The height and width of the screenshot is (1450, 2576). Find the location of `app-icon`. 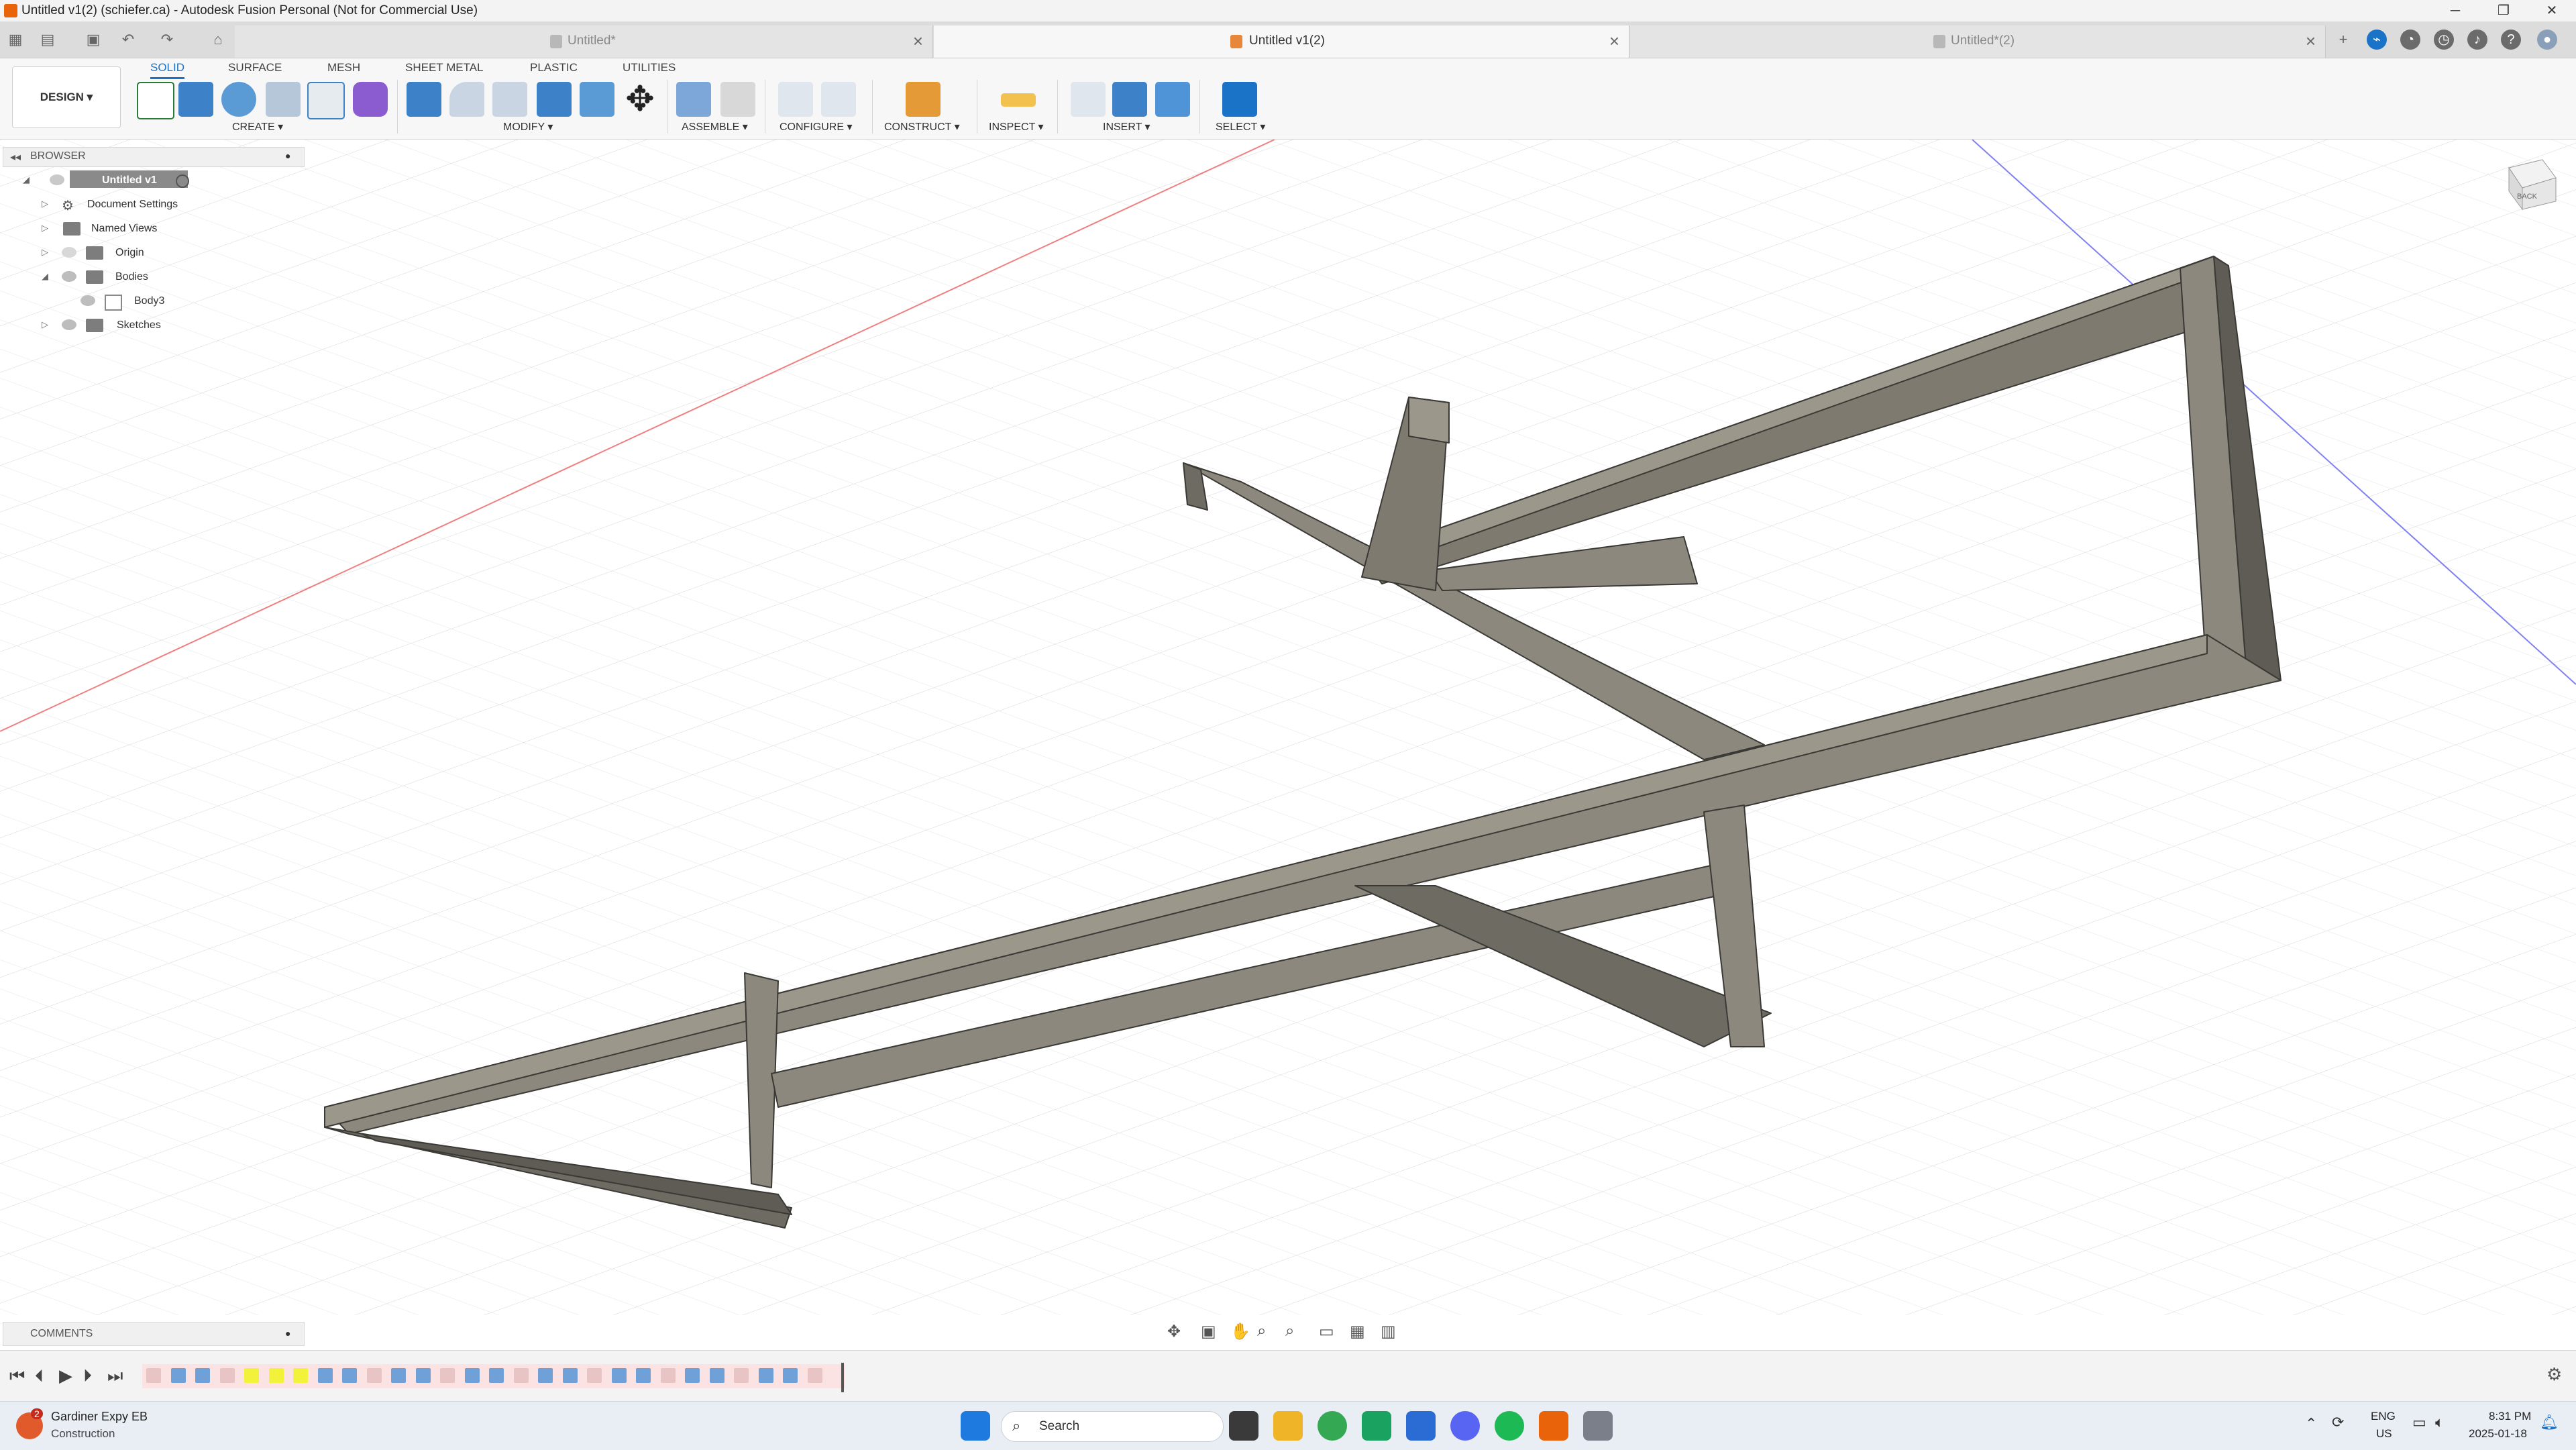

app-icon is located at coordinates (1376, 1426).